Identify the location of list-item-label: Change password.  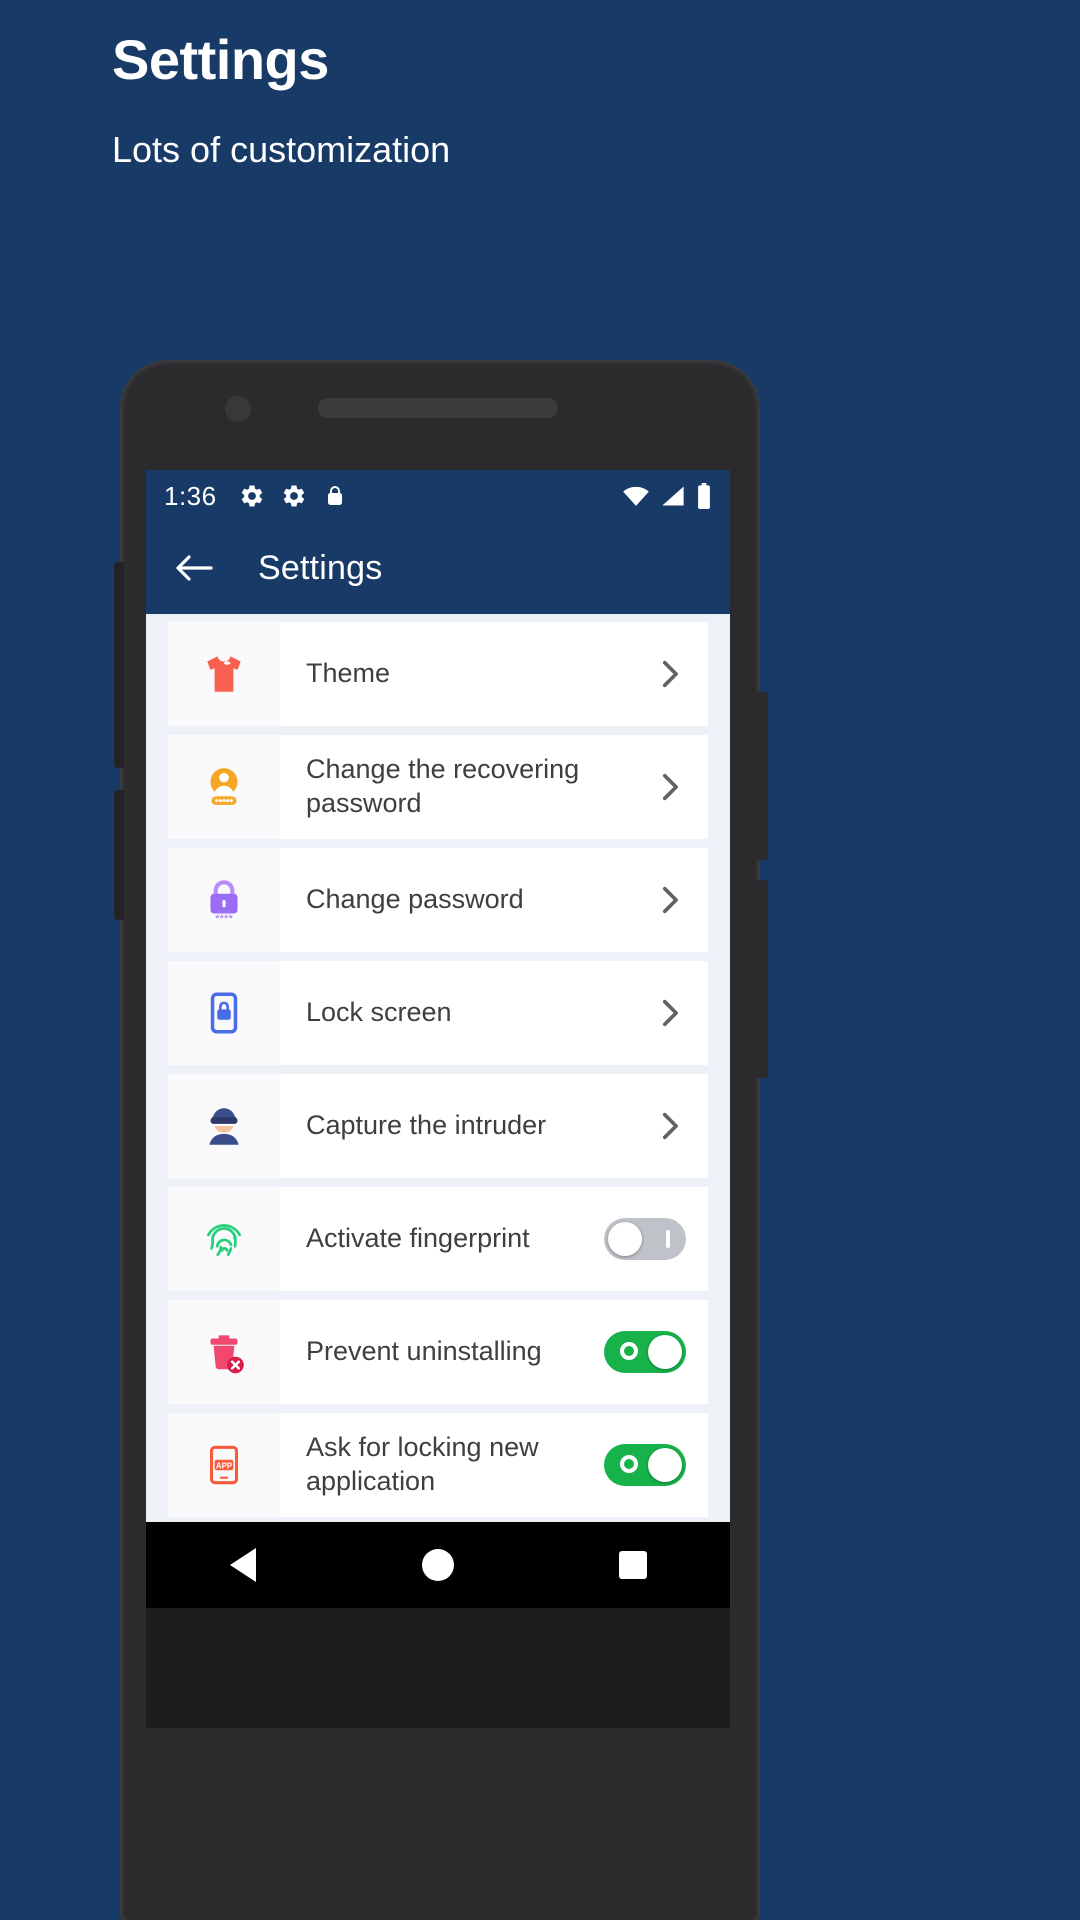
(415, 899).